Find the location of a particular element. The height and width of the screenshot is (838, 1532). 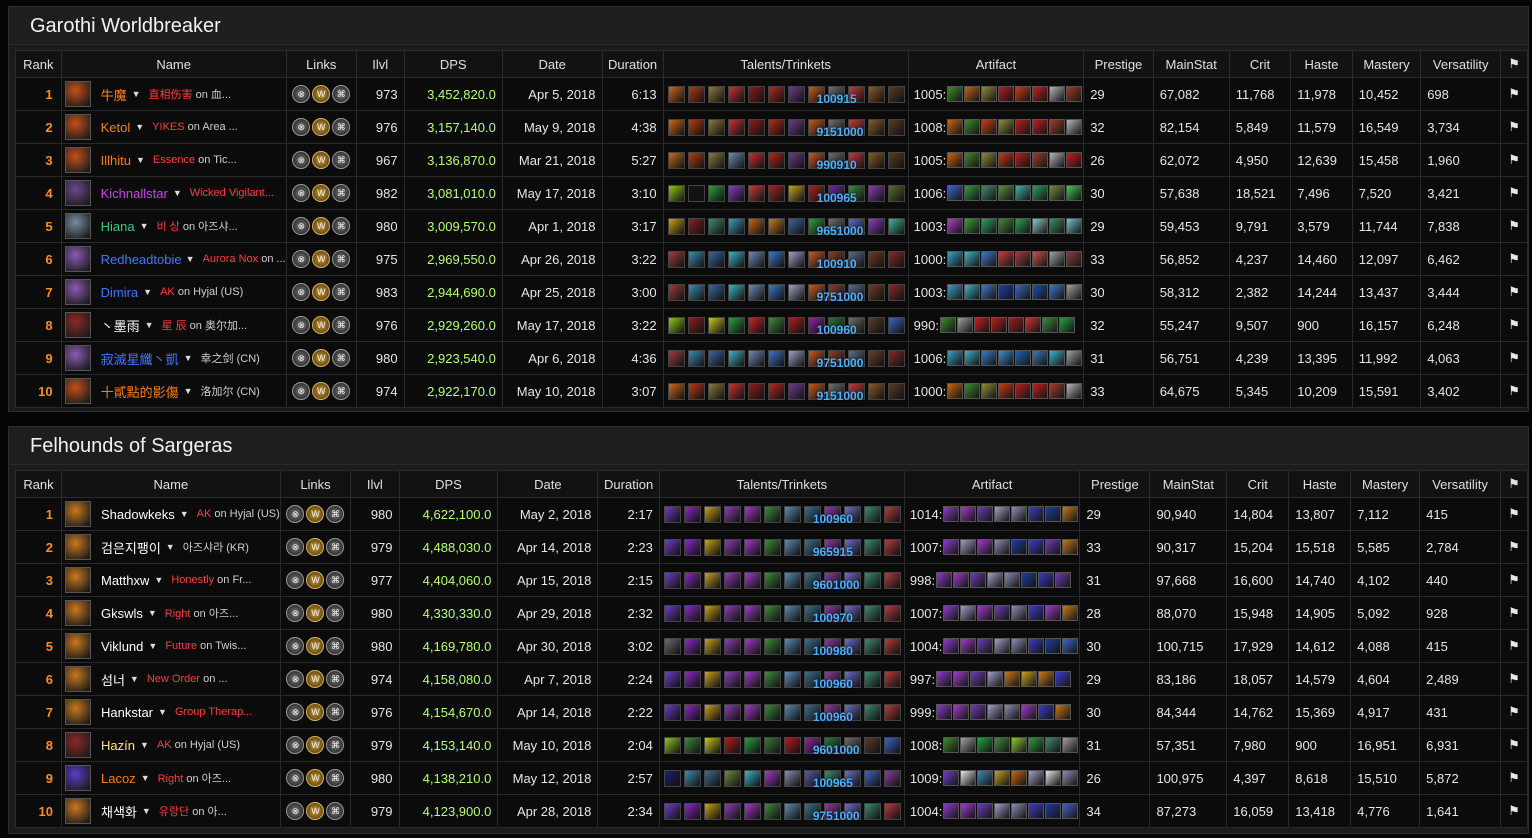

player-name-link: Ketol is located at coordinates (116, 127).